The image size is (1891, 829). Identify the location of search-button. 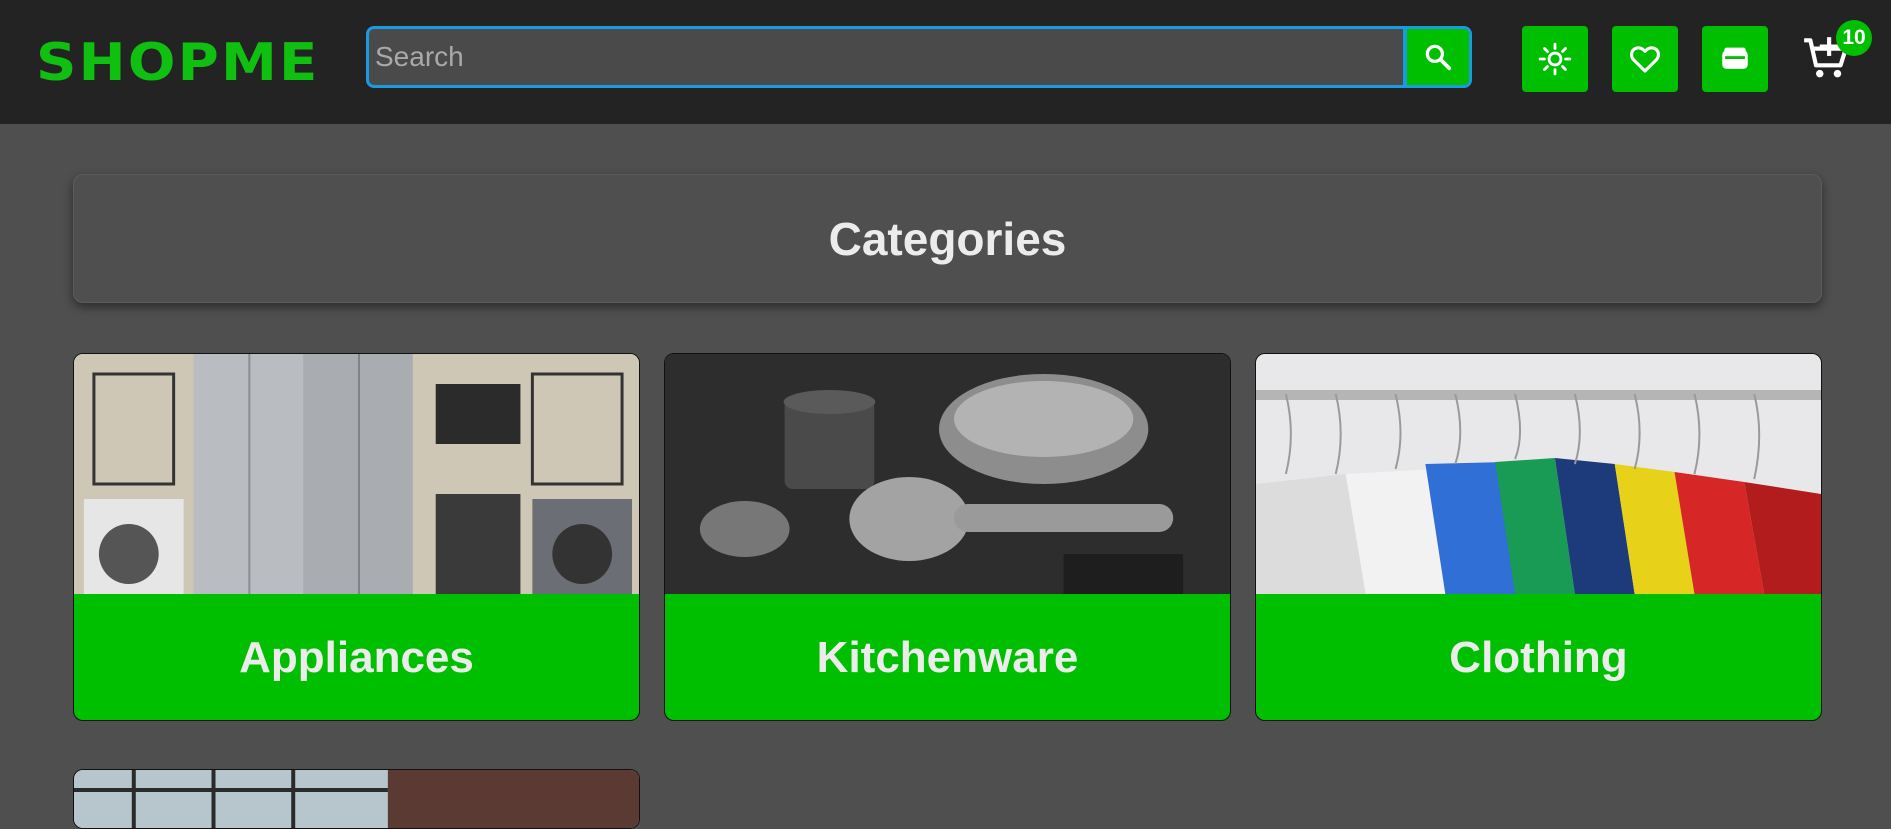
(1436, 57).